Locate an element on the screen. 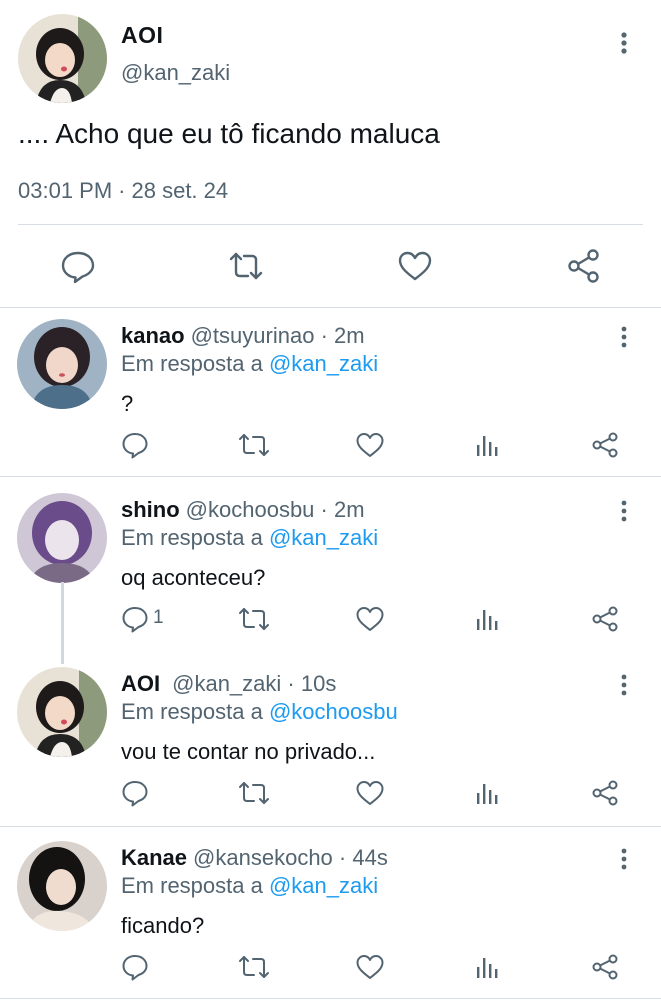 The height and width of the screenshot is (1000, 661). tweet-text: .... Acho que eu tô ficando maluca is located at coordinates (229, 133).